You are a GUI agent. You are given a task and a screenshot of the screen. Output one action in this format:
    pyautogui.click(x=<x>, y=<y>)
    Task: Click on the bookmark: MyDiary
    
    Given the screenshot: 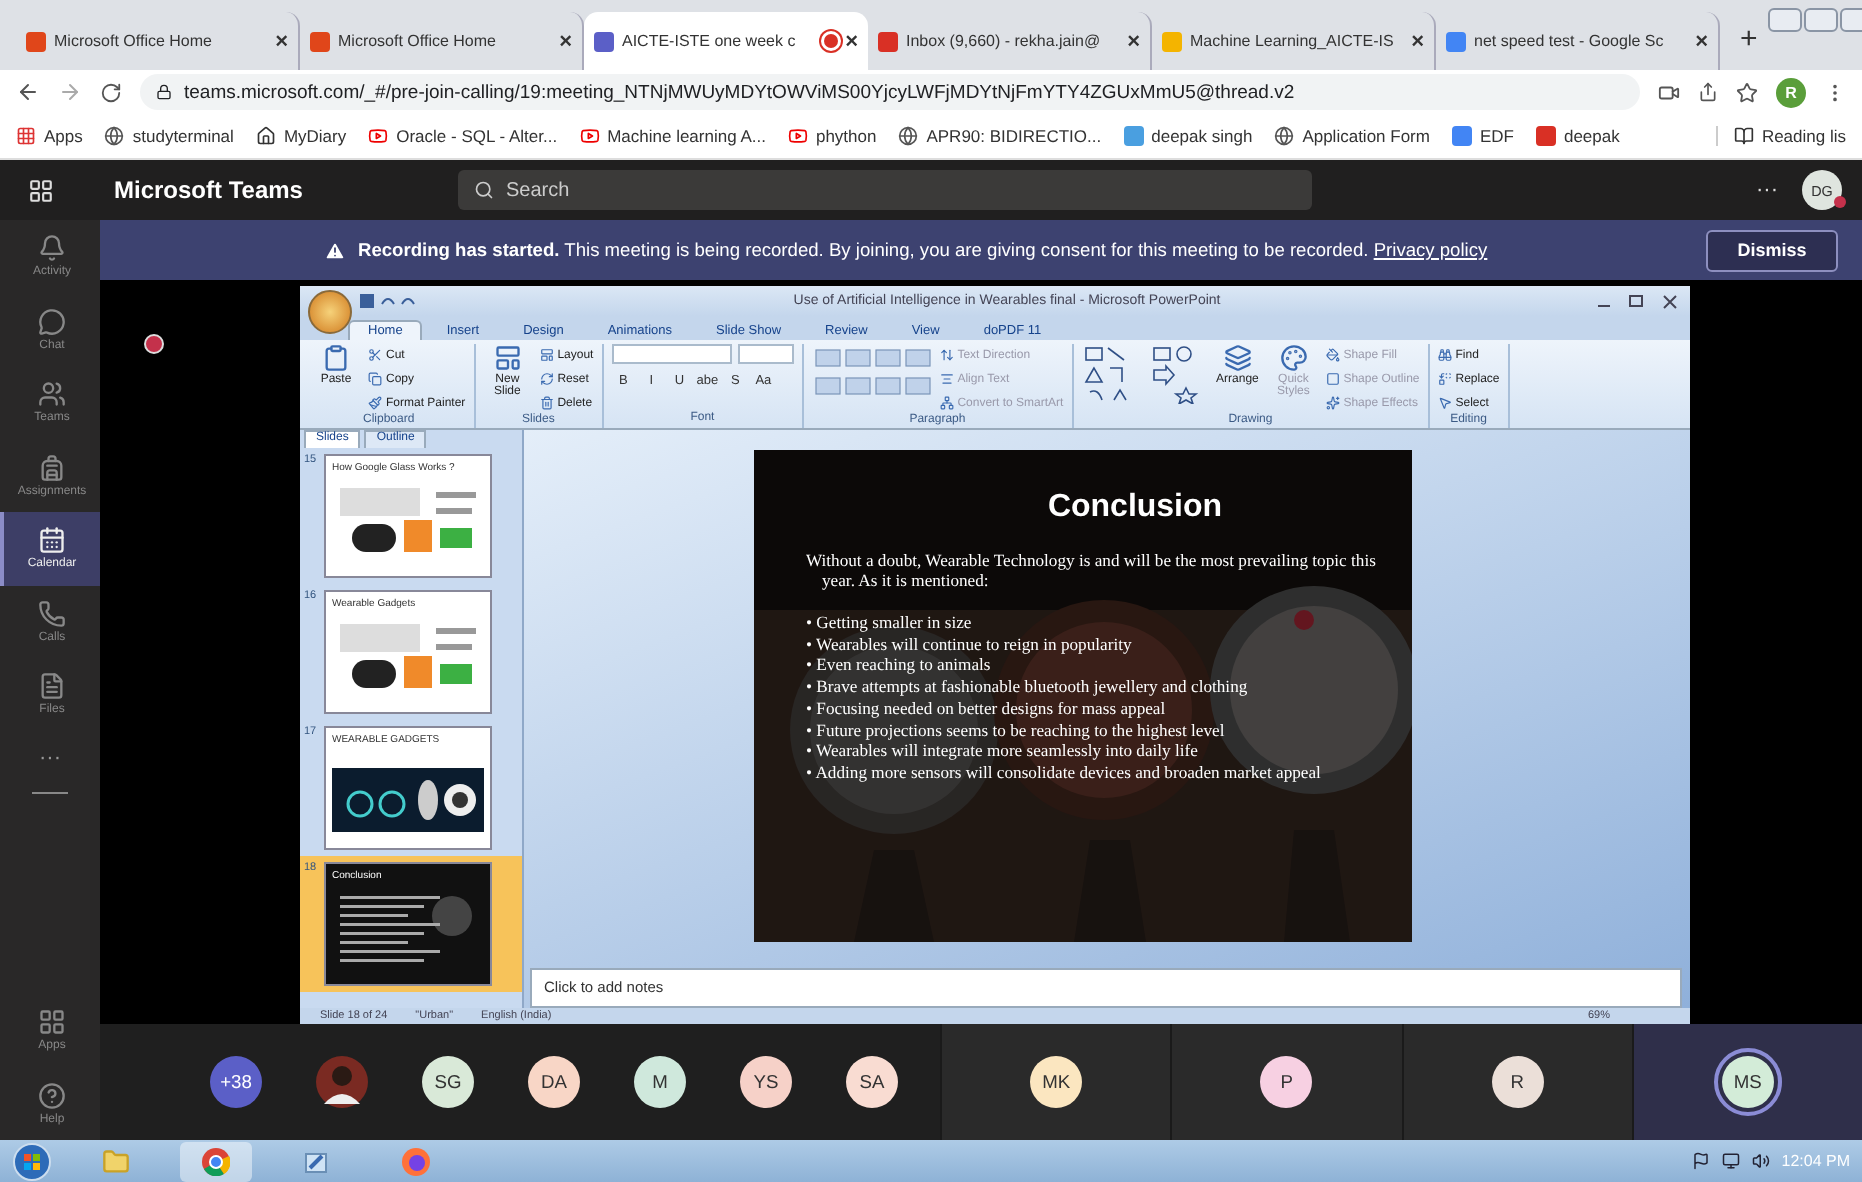 What is the action you would take?
    pyautogui.click(x=301, y=136)
    